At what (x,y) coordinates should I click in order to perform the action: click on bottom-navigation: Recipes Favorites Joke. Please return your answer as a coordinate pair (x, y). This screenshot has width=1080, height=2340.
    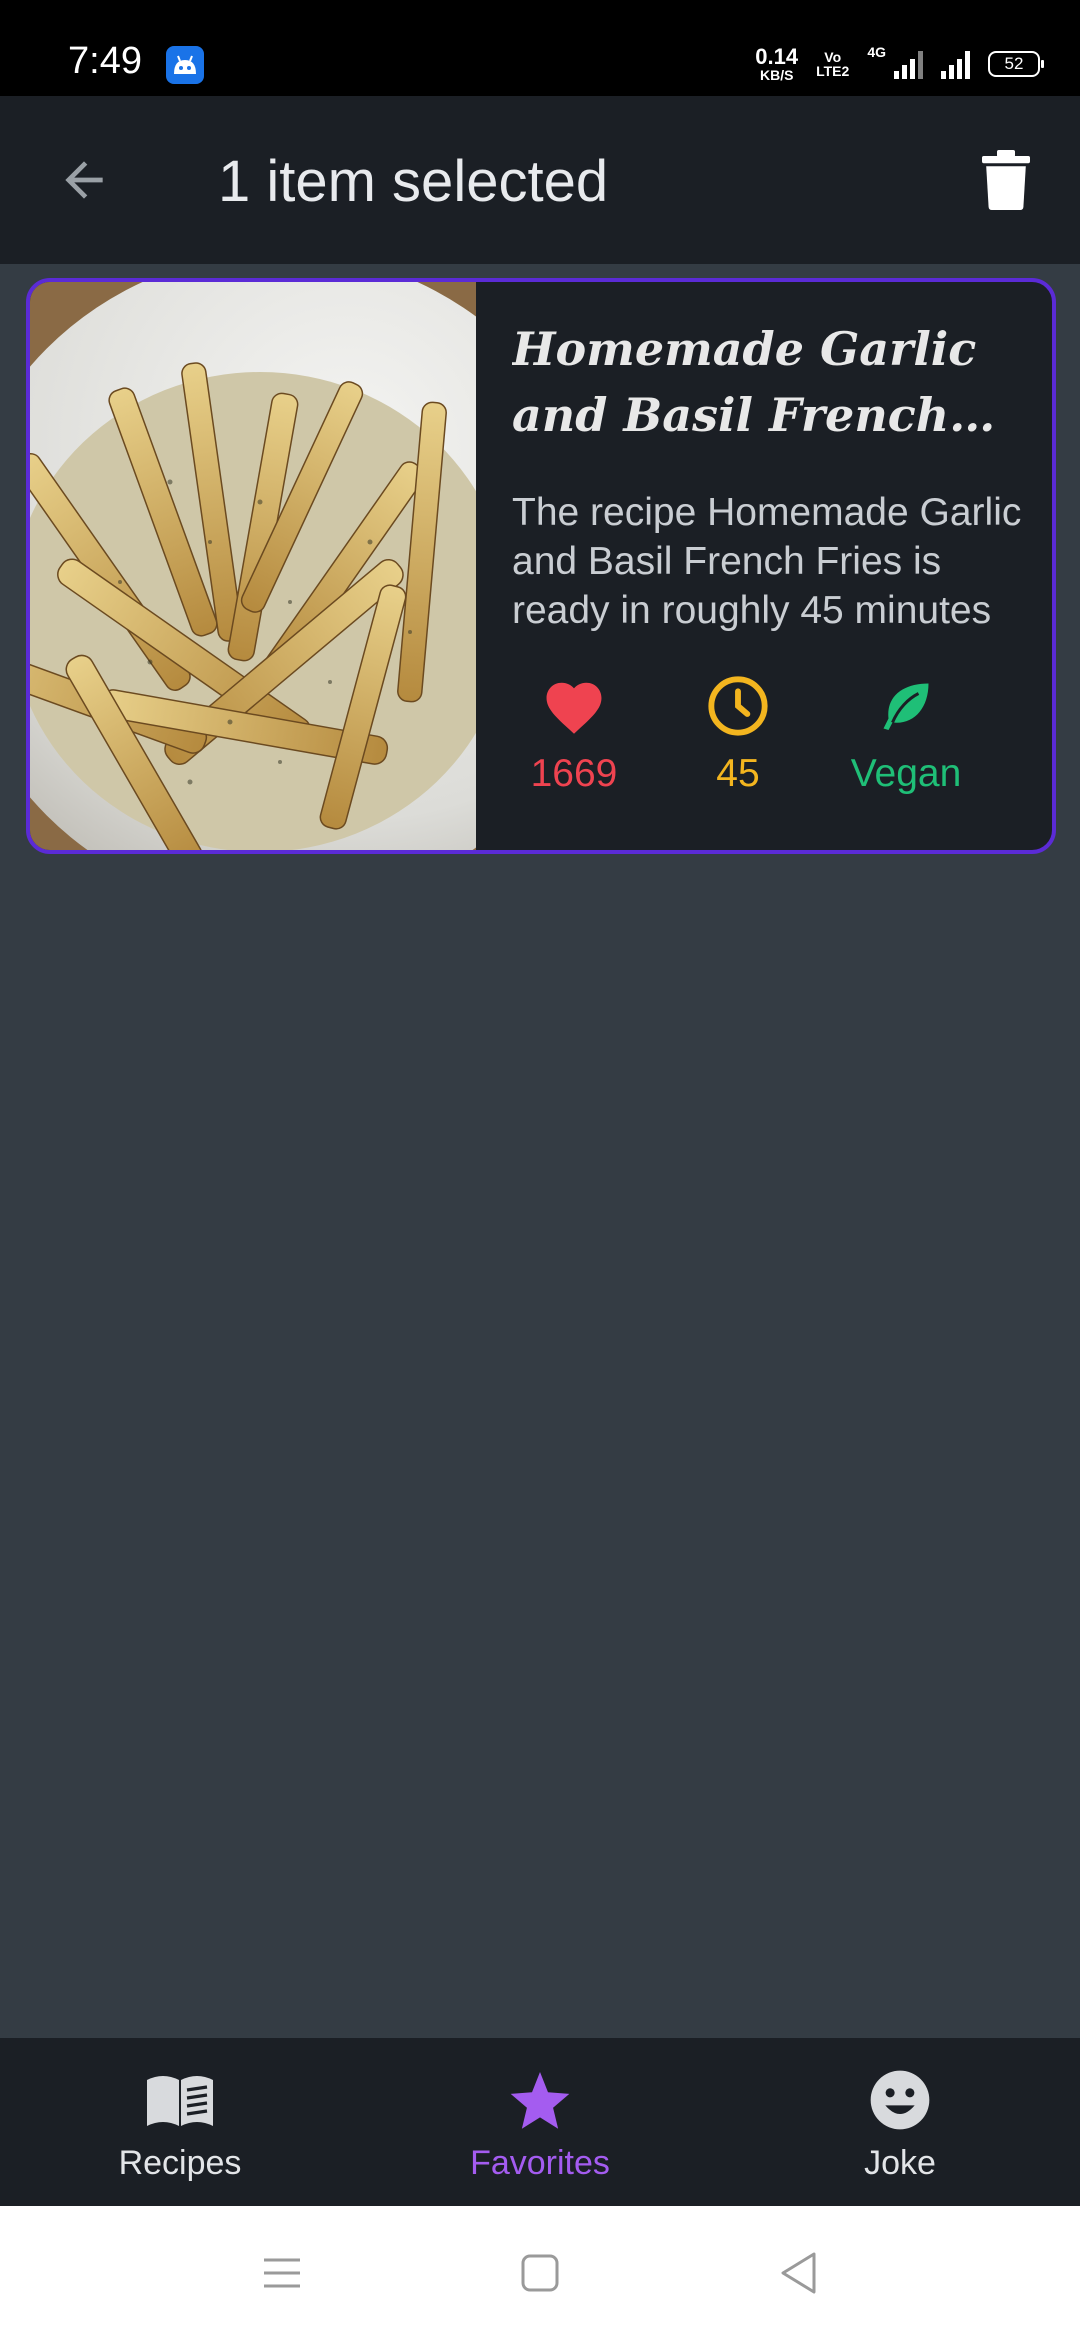
    Looking at the image, I should click on (540, 2122).